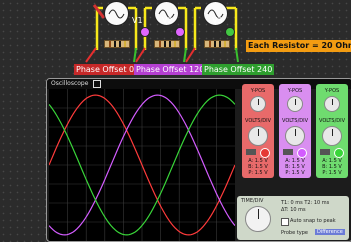 The height and width of the screenshot is (242, 351). Describe the element at coordinates (332, 104) in the screenshot. I see `ch3-ypos-knob` at that location.